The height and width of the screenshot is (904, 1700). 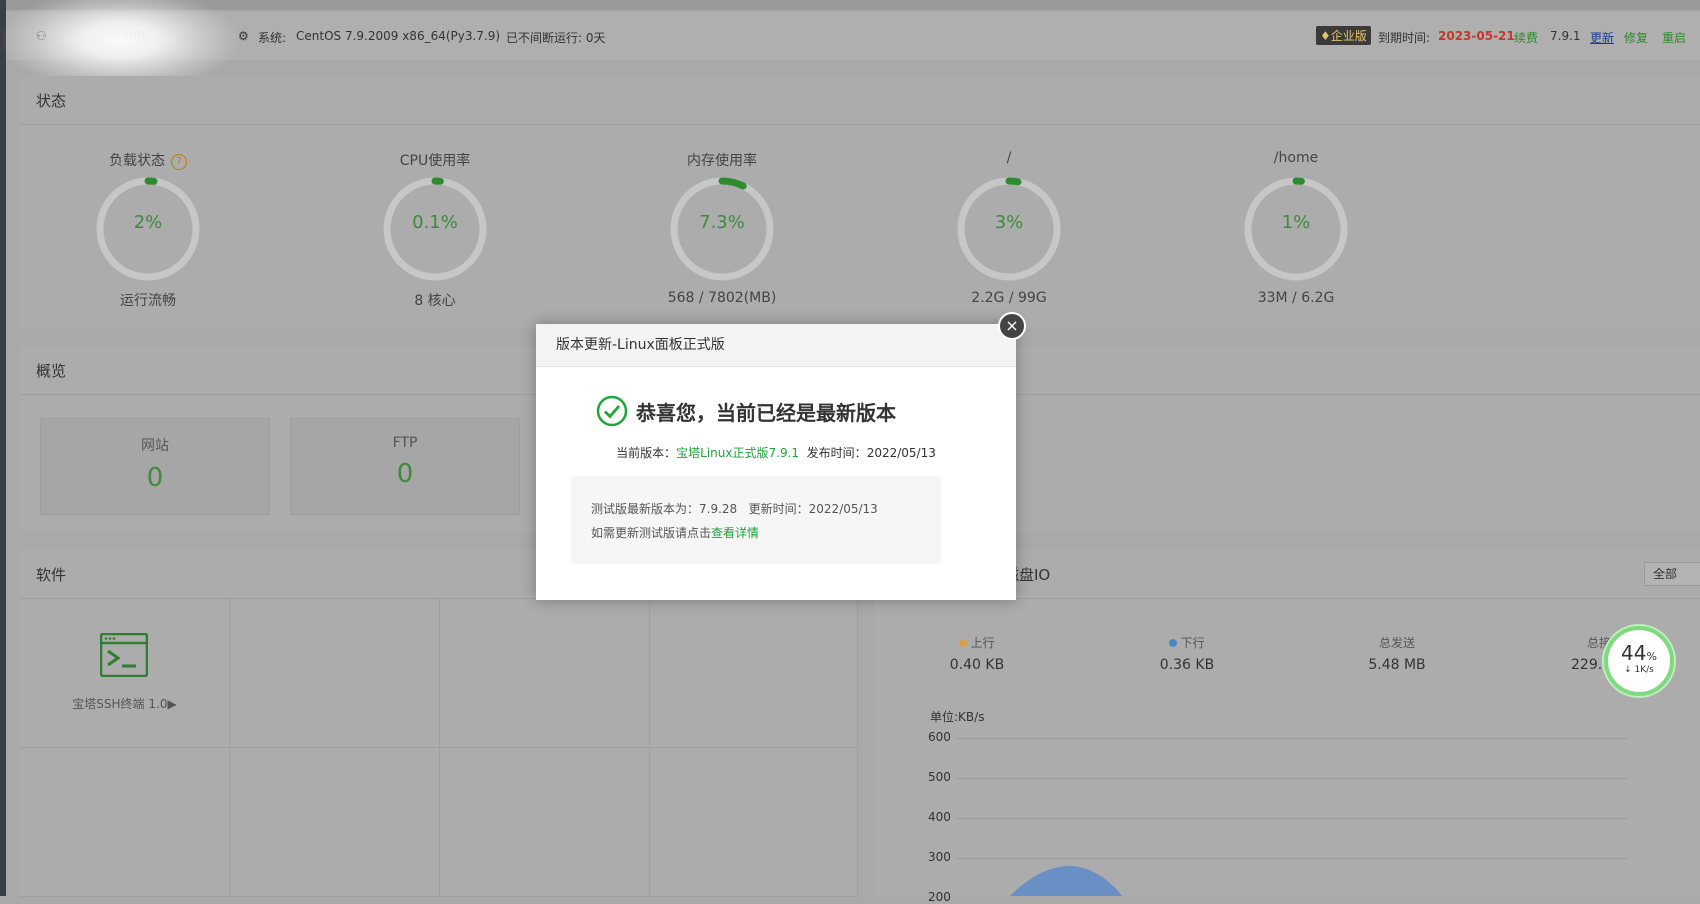 What do you see at coordinates (778, 509) in the screenshot?
I see `beta-update-label: 更新时间：` at bounding box center [778, 509].